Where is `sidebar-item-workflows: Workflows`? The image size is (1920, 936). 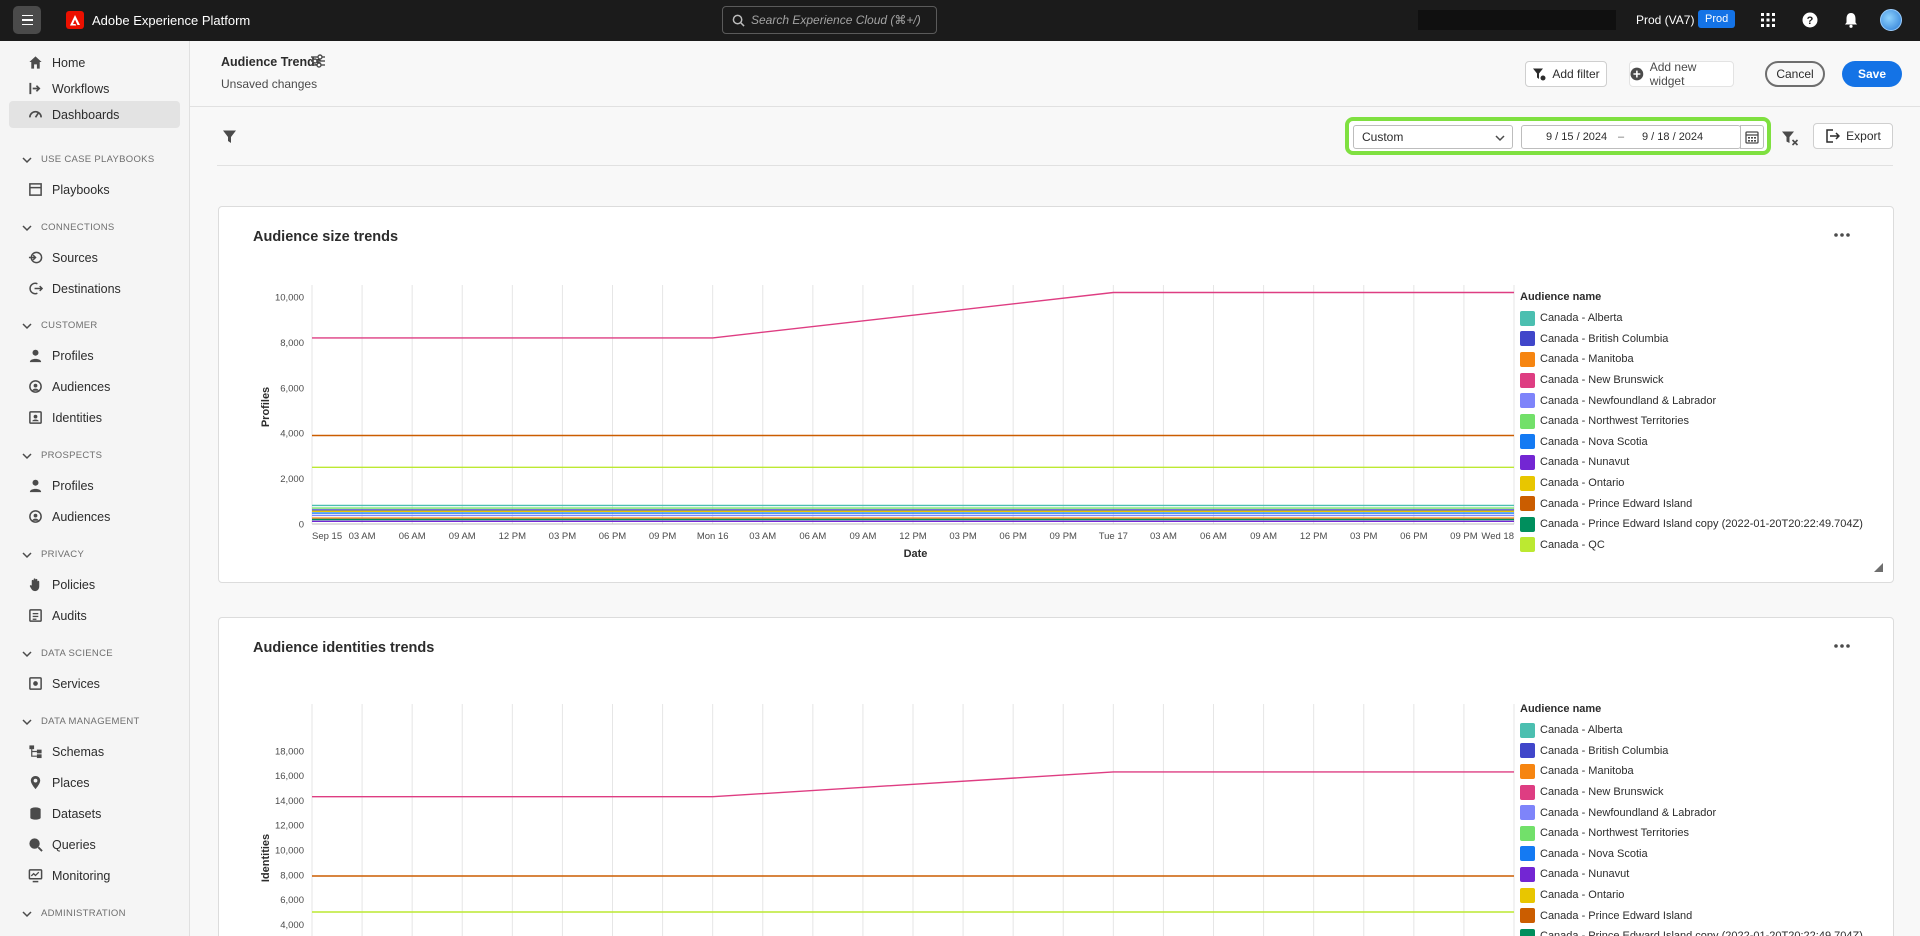 sidebar-item-workflows: Workflows is located at coordinates (94, 88).